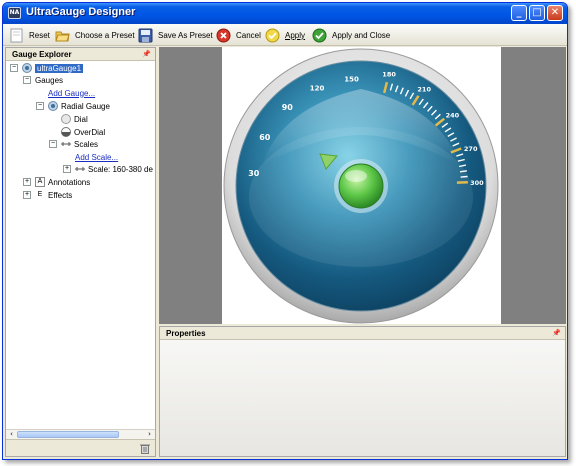  Describe the element at coordinates (68, 434) in the screenshot. I see `scroll-thumb` at that location.